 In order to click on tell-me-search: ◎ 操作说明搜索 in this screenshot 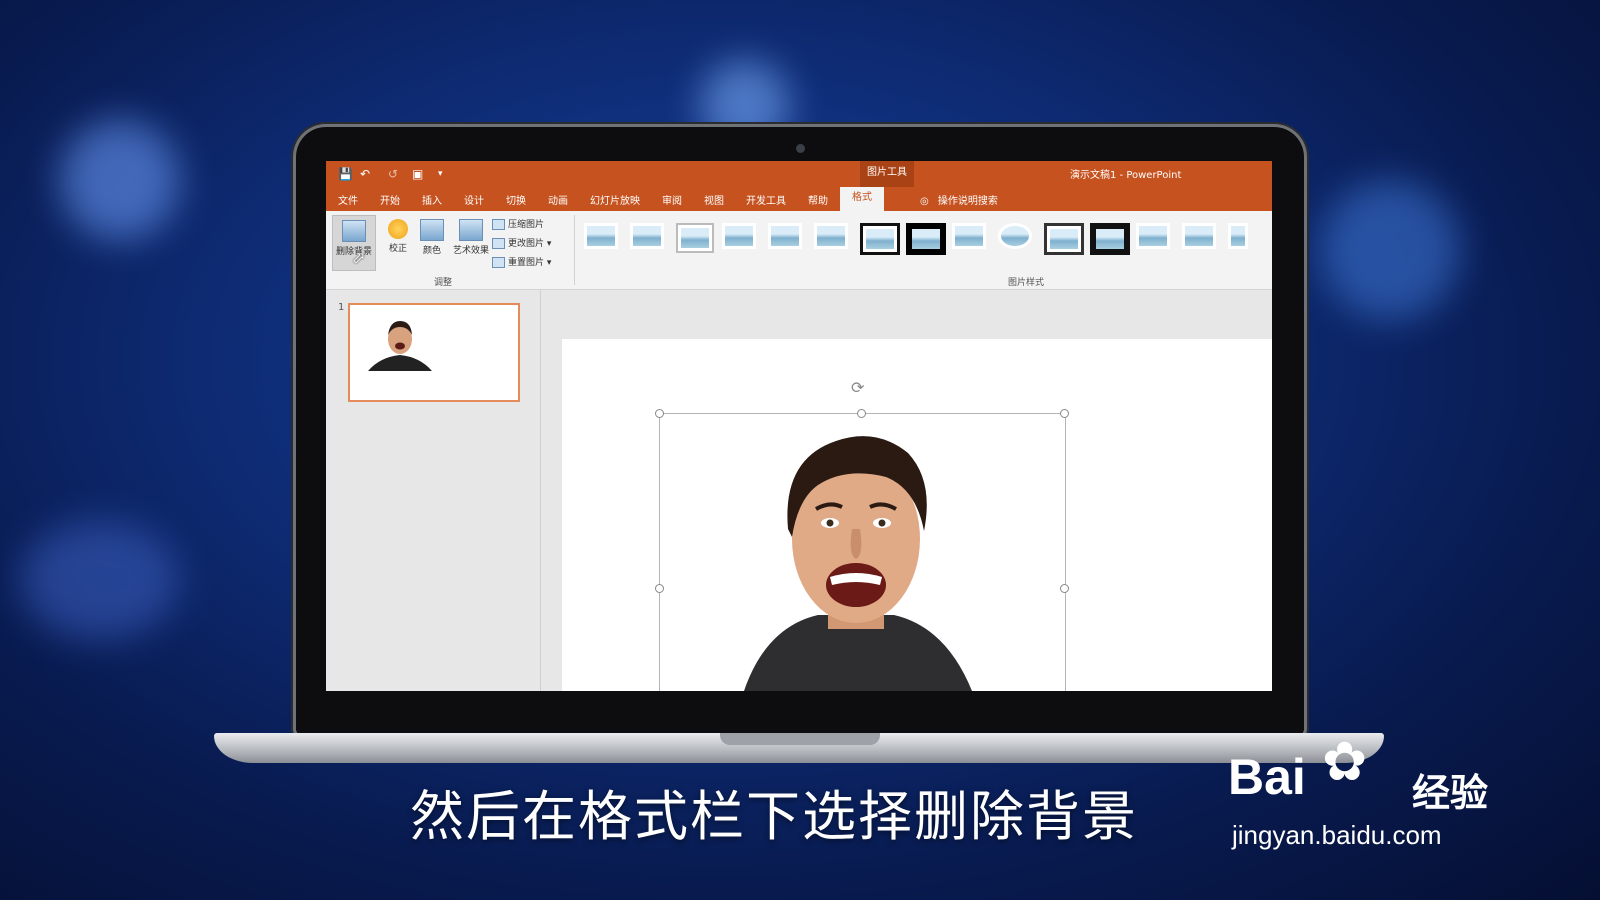, I will do `click(959, 199)`.